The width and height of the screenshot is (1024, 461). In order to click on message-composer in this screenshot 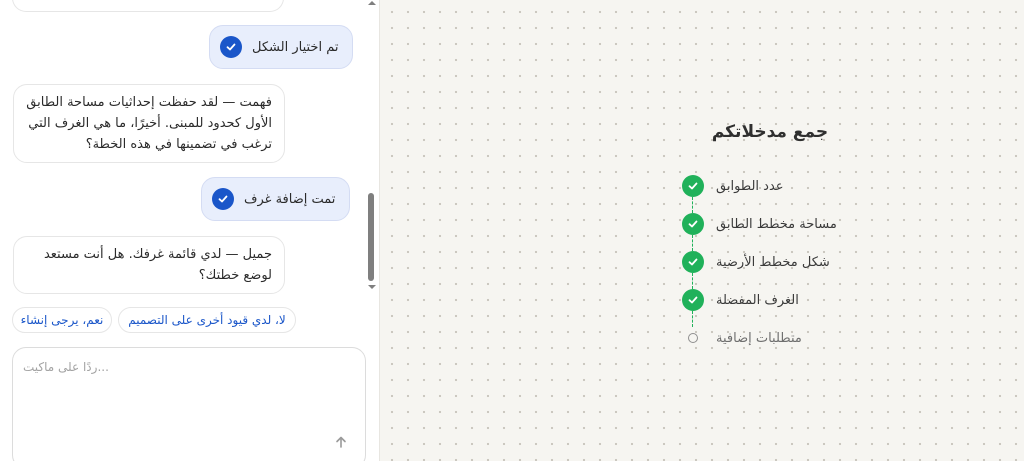, I will do `click(189, 404)`.